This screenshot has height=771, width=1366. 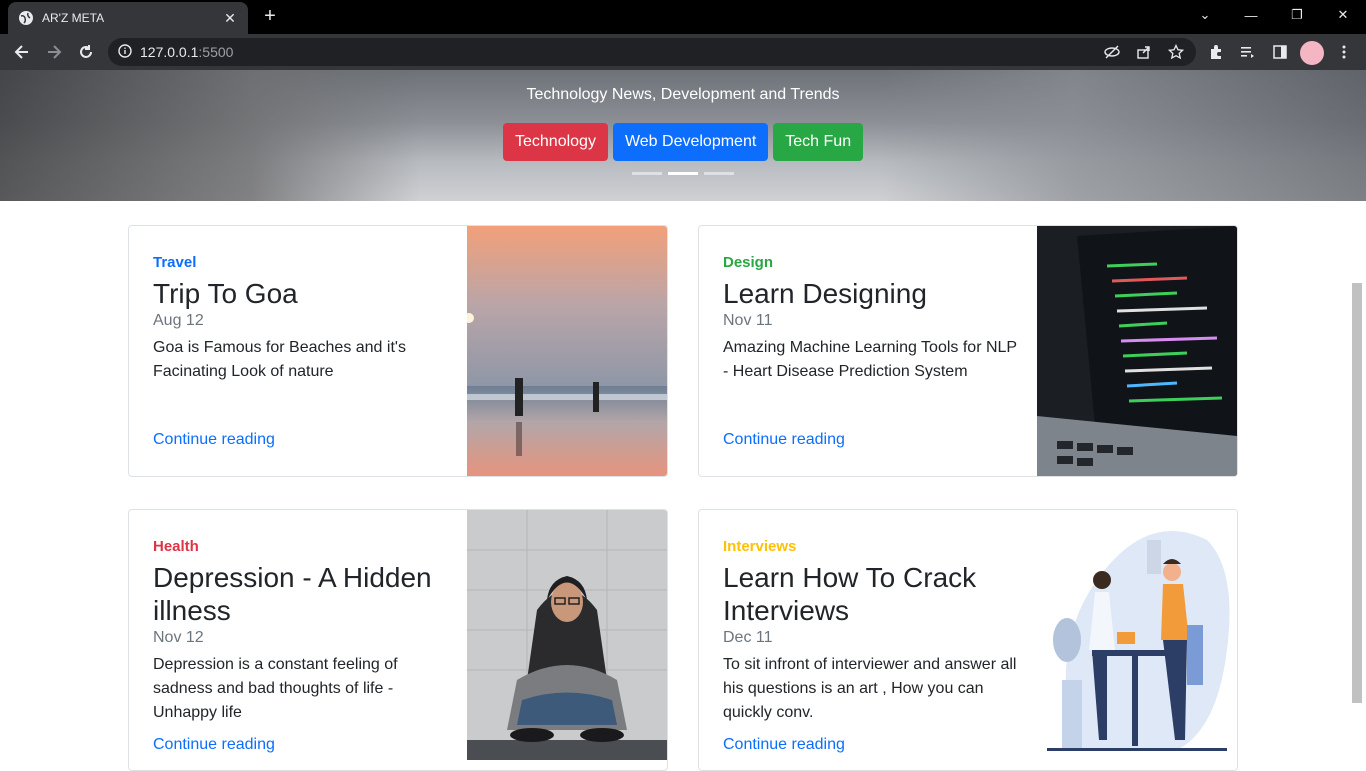 I want to click on hero-buttons: Technology Web Development Tech Fun, so click(x=683, y=142).